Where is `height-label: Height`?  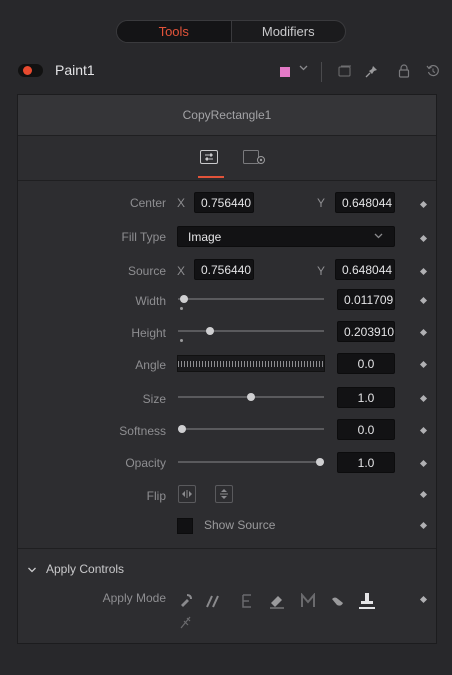 height-label: Height is located at coordinates (148, 333).